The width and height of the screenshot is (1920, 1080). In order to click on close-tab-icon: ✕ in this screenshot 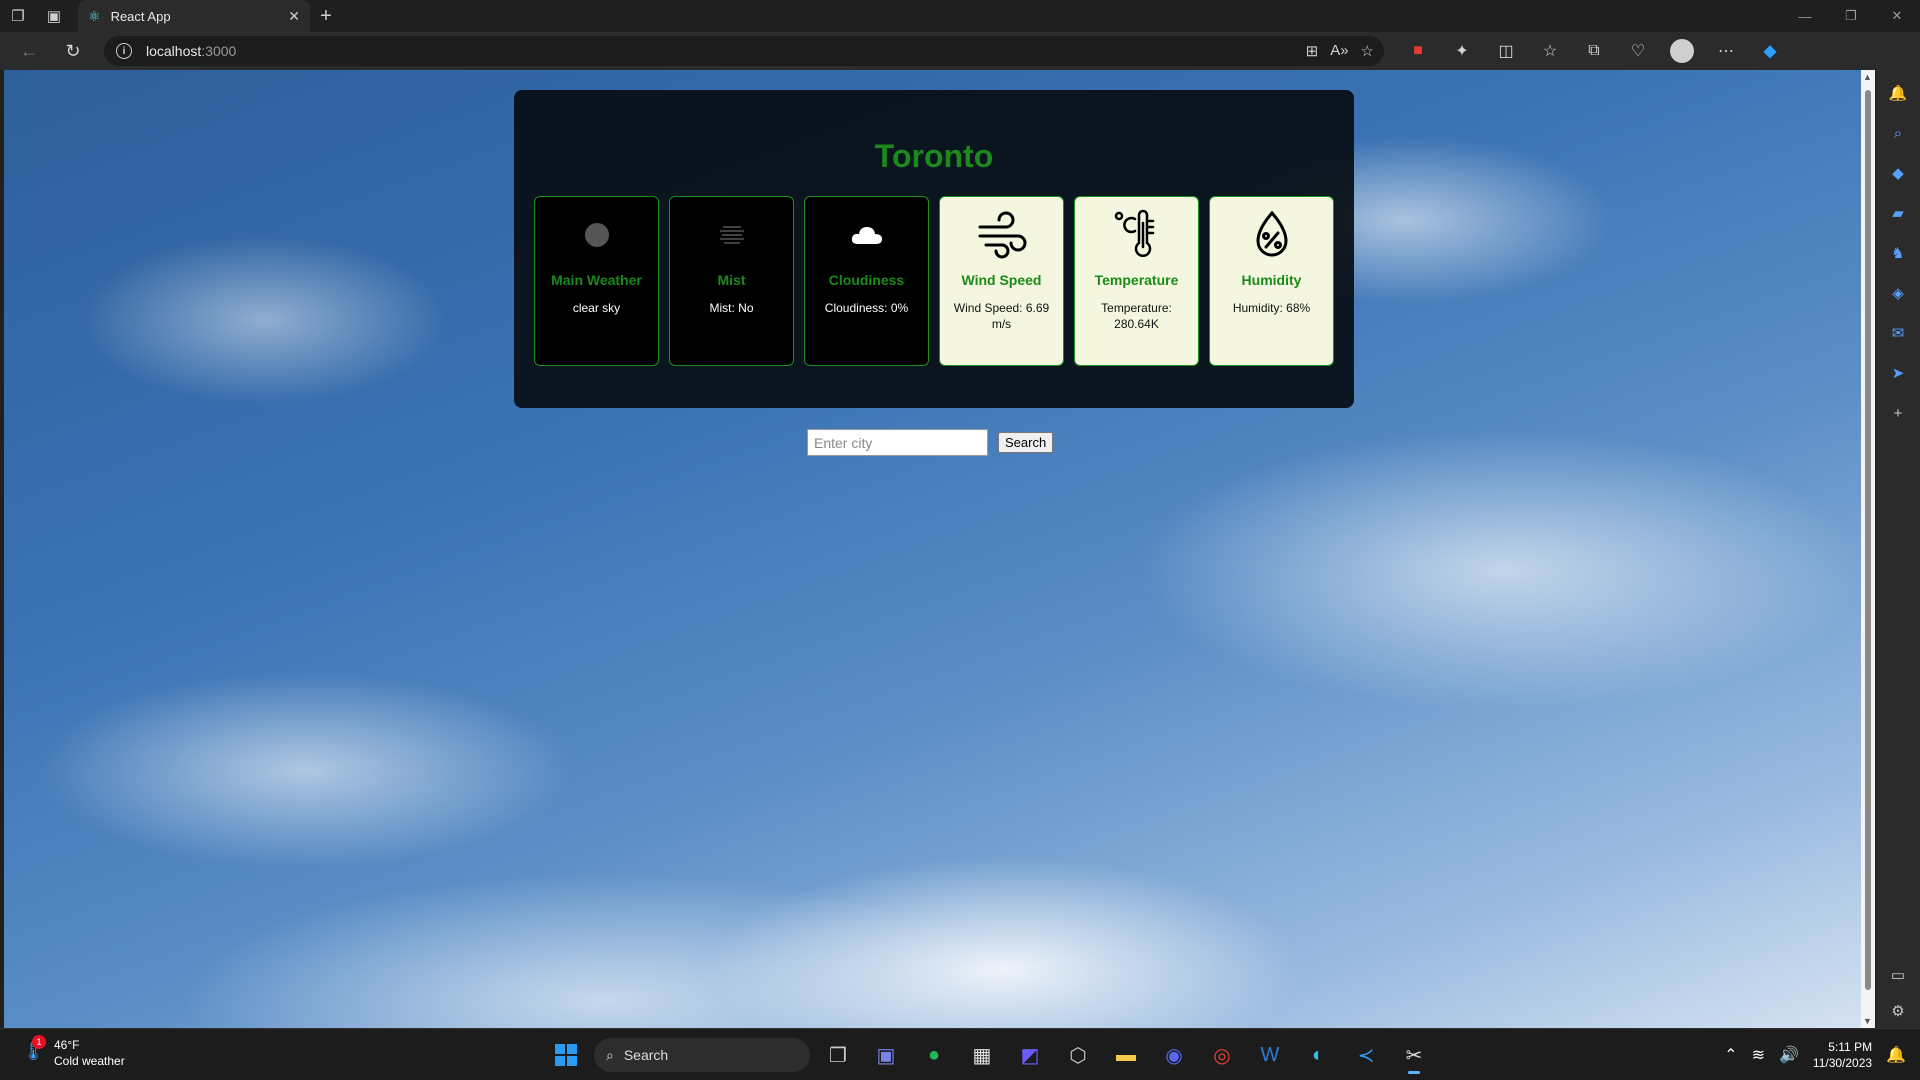, I will do `click(294, 16)`.